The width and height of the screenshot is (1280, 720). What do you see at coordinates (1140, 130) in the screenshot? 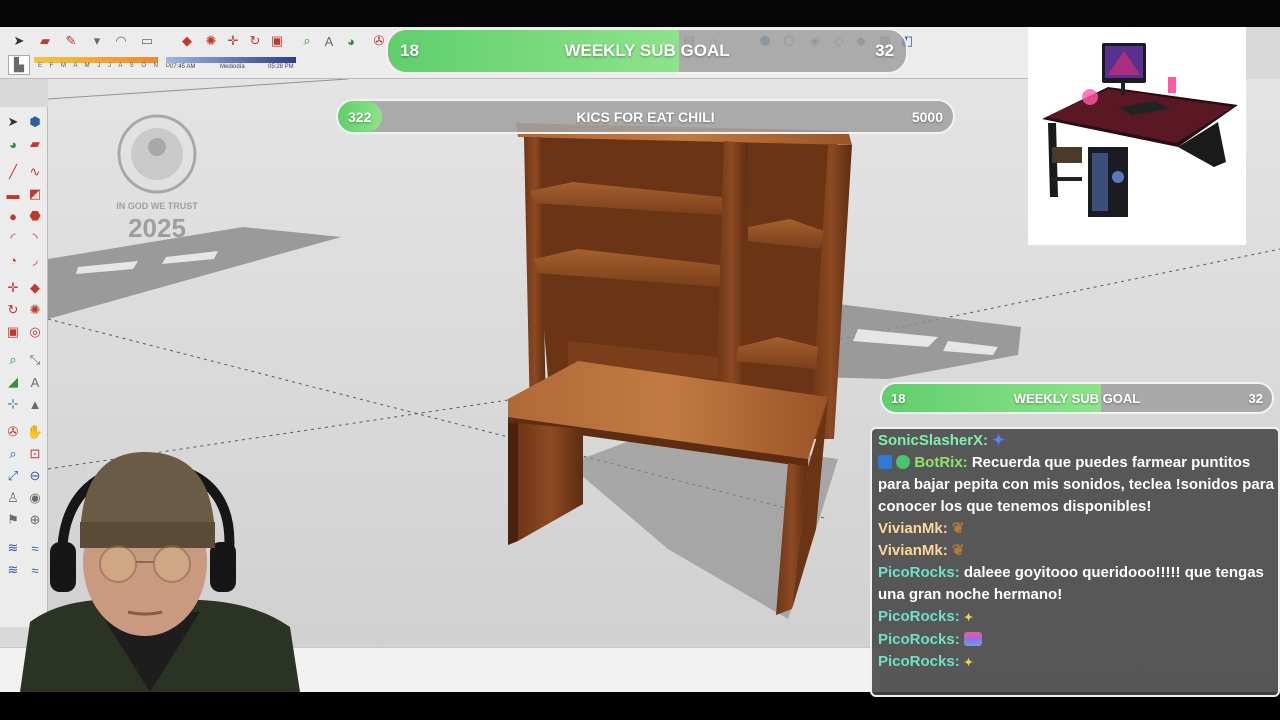
I see `gaming-desk-picture` at bounding box center [1140, 130].